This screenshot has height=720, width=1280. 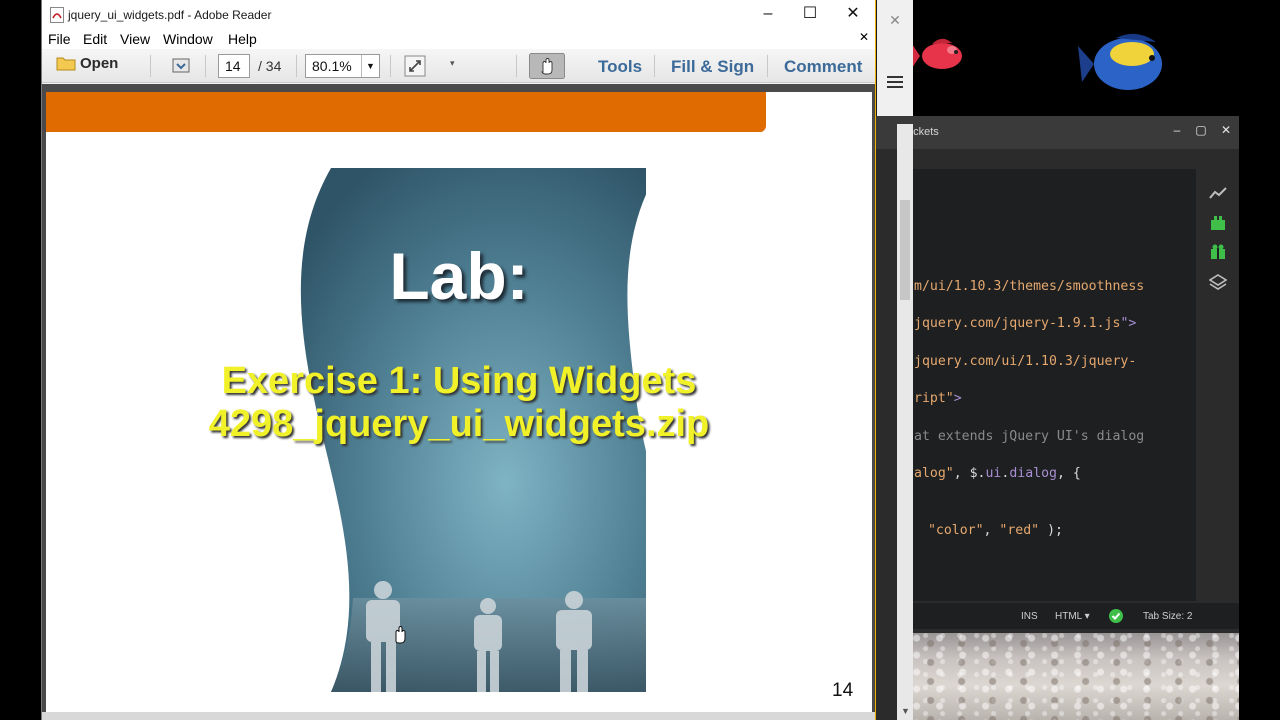 I want to click on code-token: ui, so click(x=993, y=473).